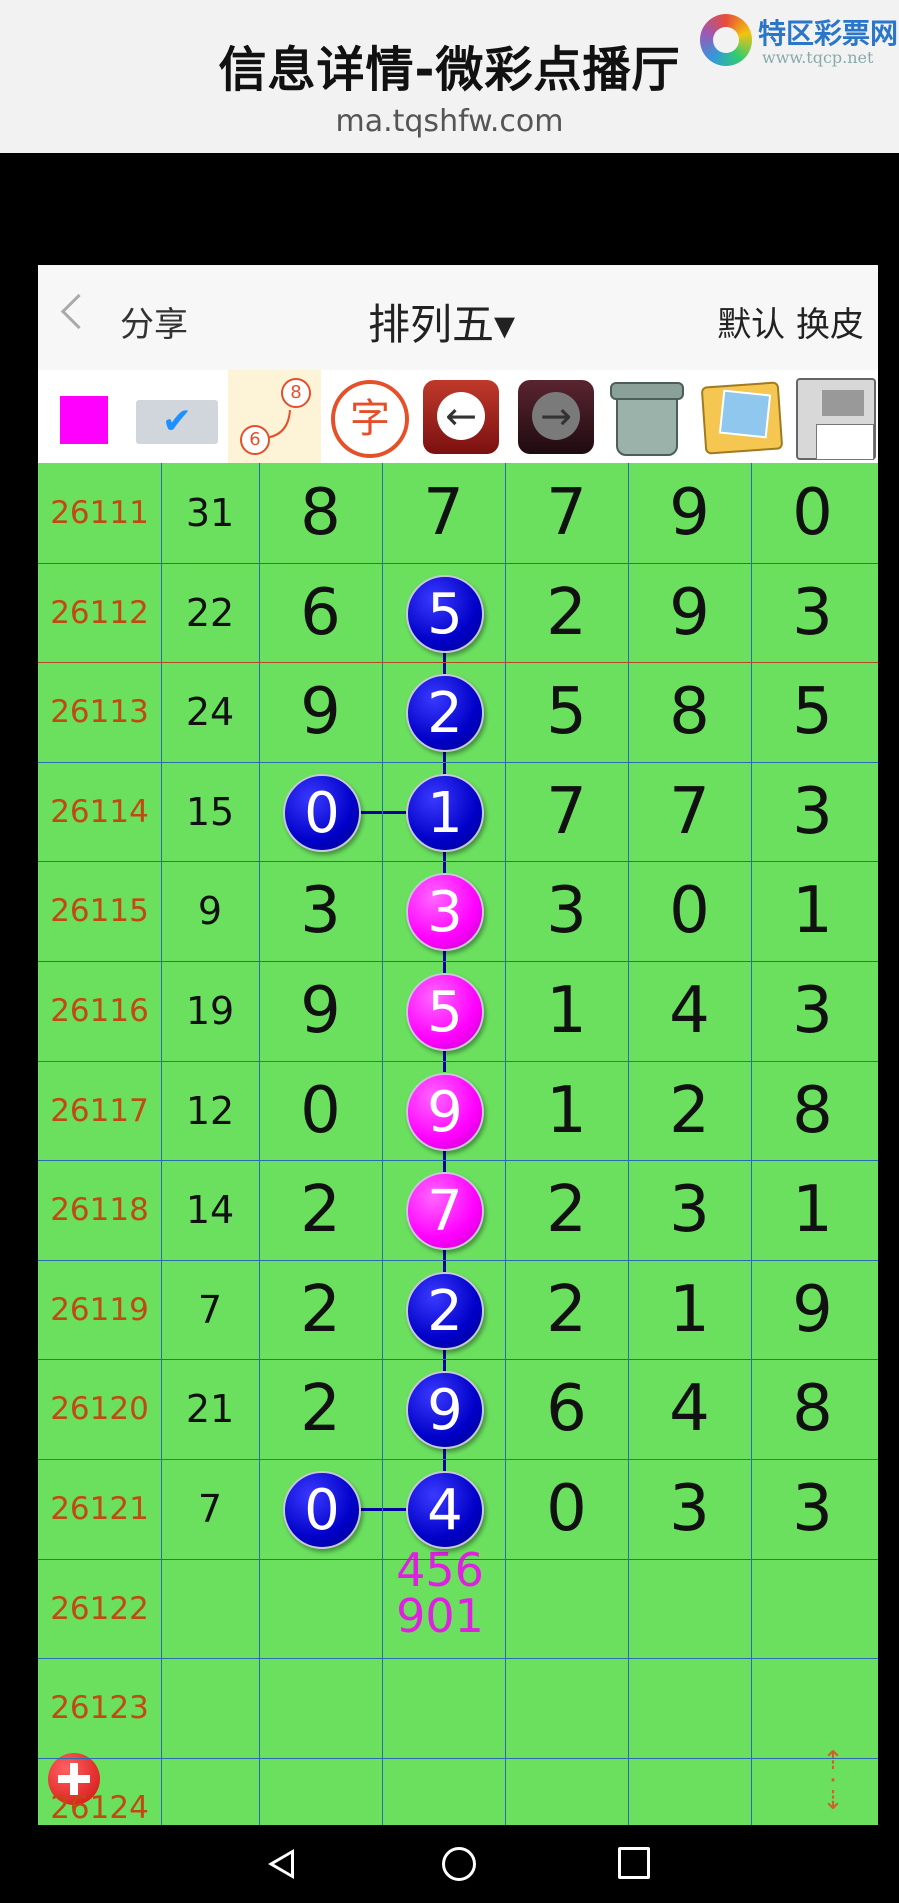 The width and height of the screenshot is (899, 1903). I want to click on issue-number: 26122, so click(99, 1608).